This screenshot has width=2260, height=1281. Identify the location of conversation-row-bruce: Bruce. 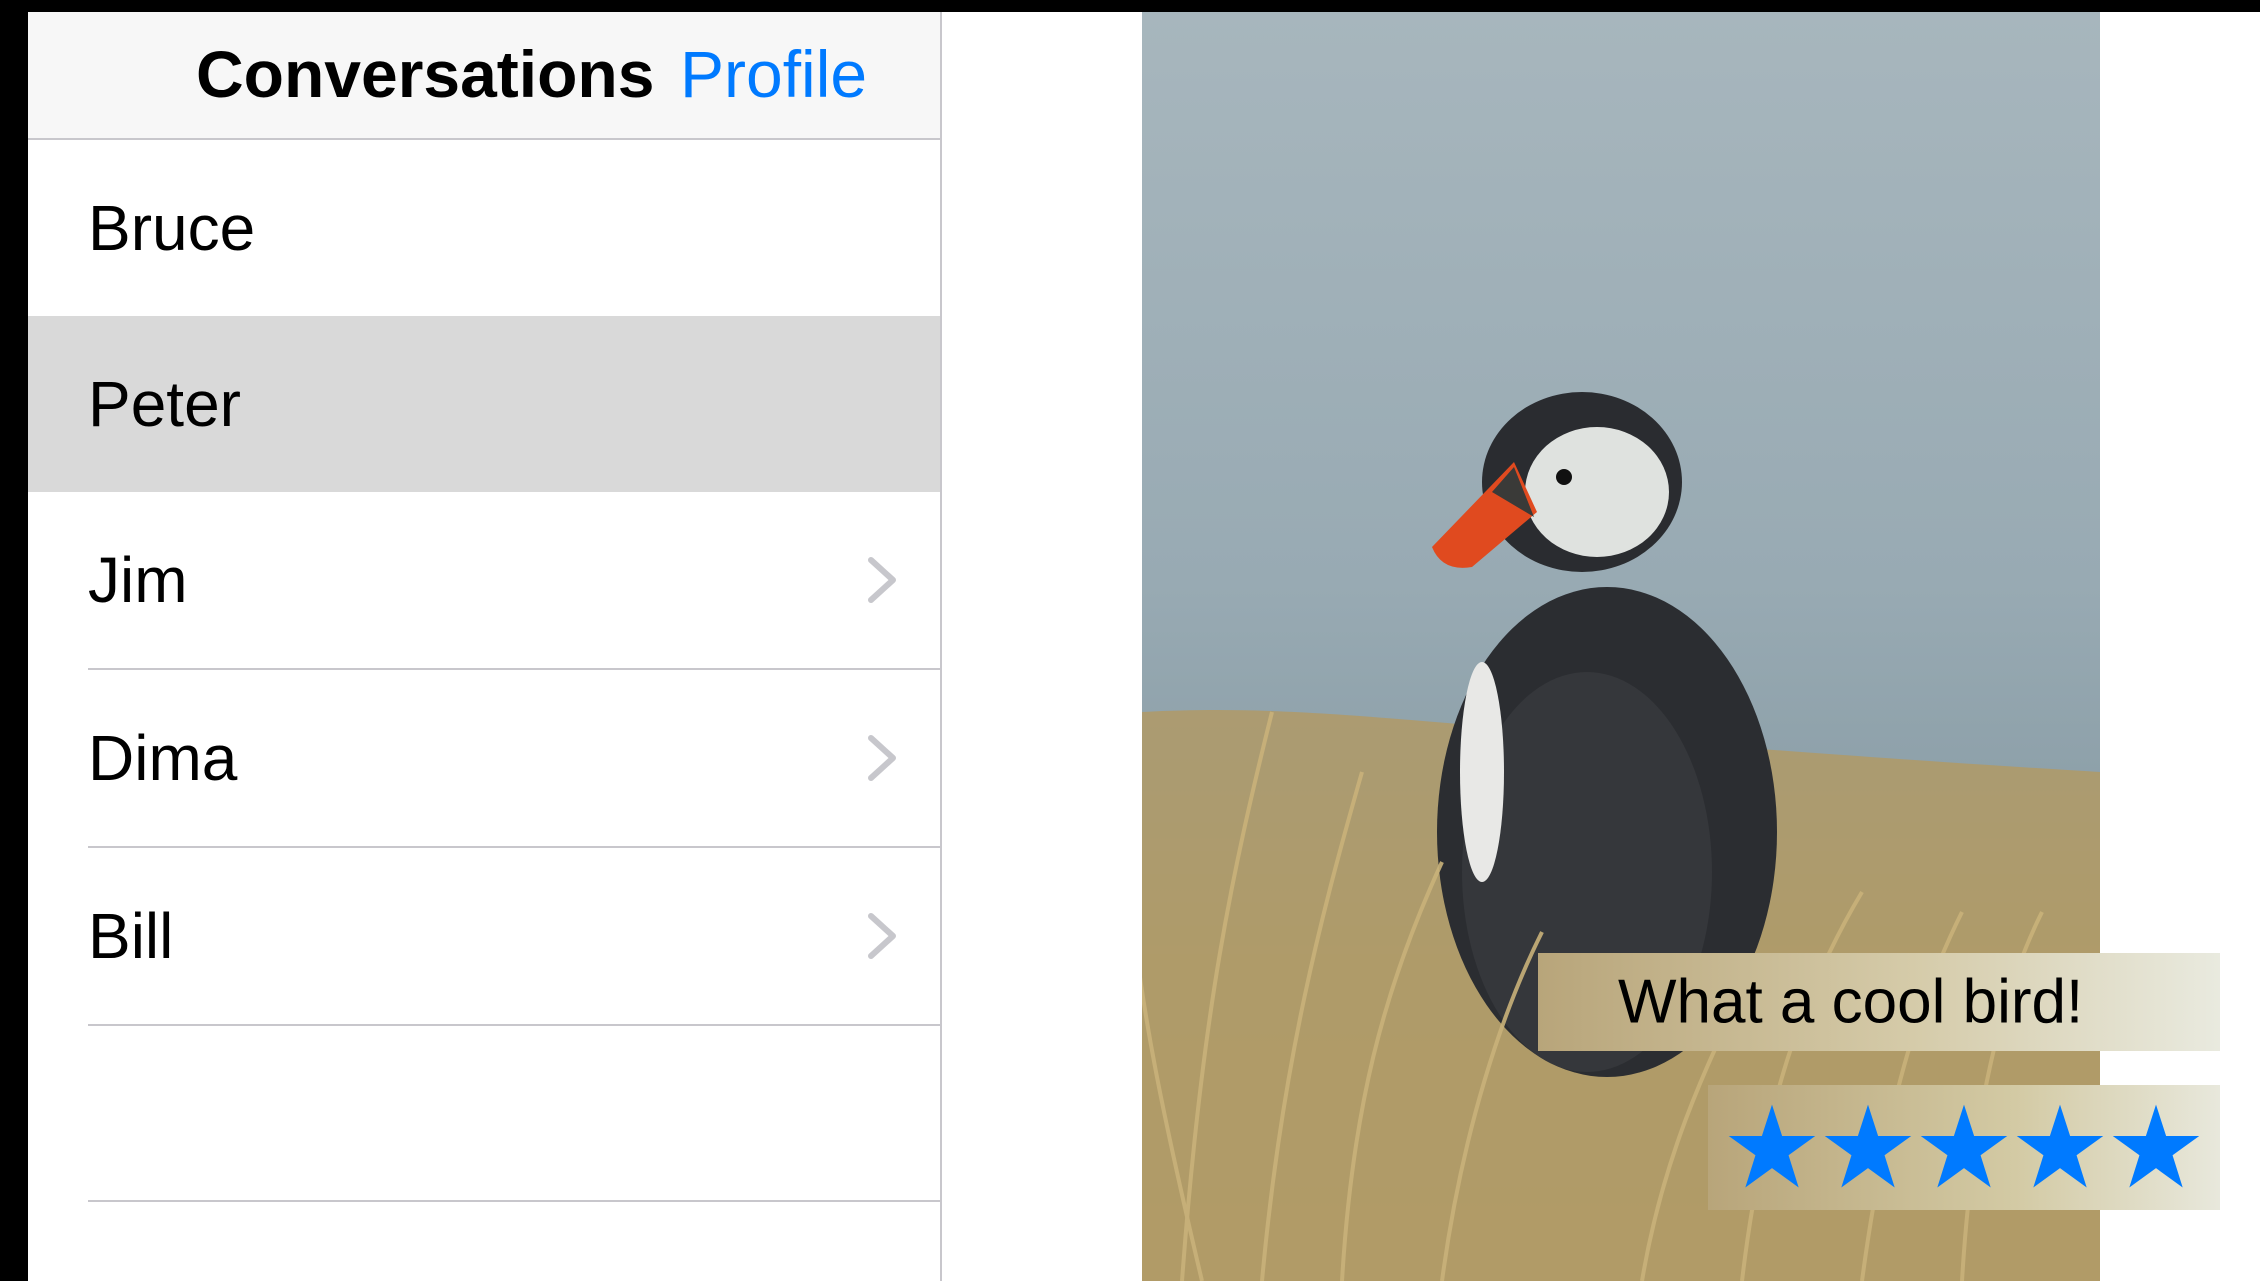
(484, 228).